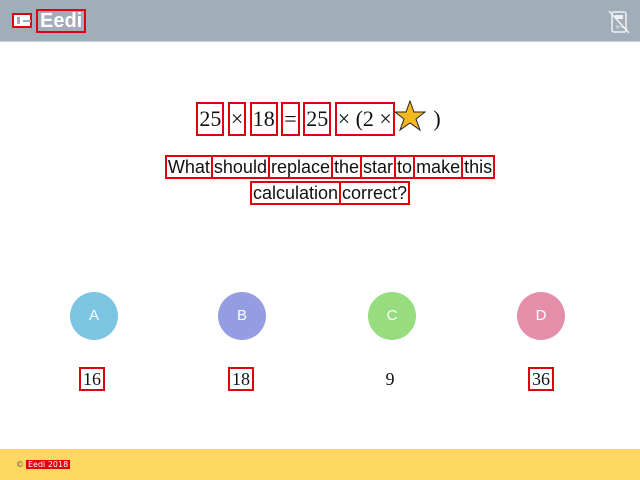  What do you see at coordinates (478, 167) in the screenshot?
I see `prompt-word: this` at bounding box center [478, 167].